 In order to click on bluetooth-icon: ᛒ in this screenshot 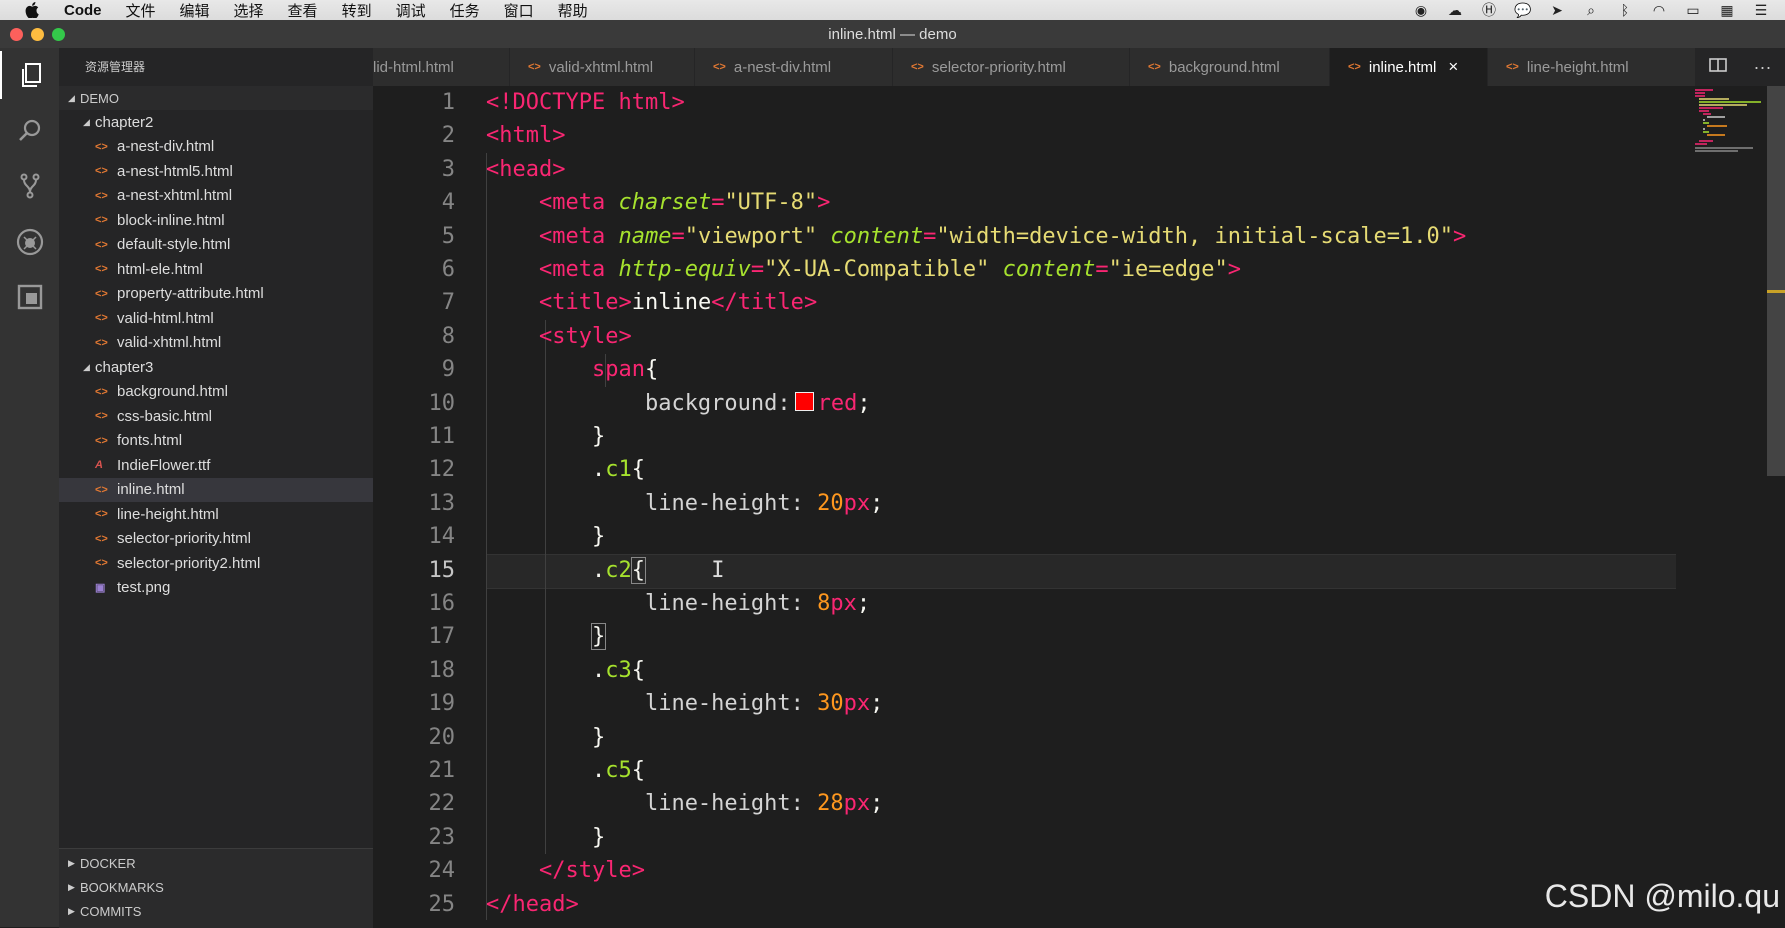, I will do `click(1625, 10)`.